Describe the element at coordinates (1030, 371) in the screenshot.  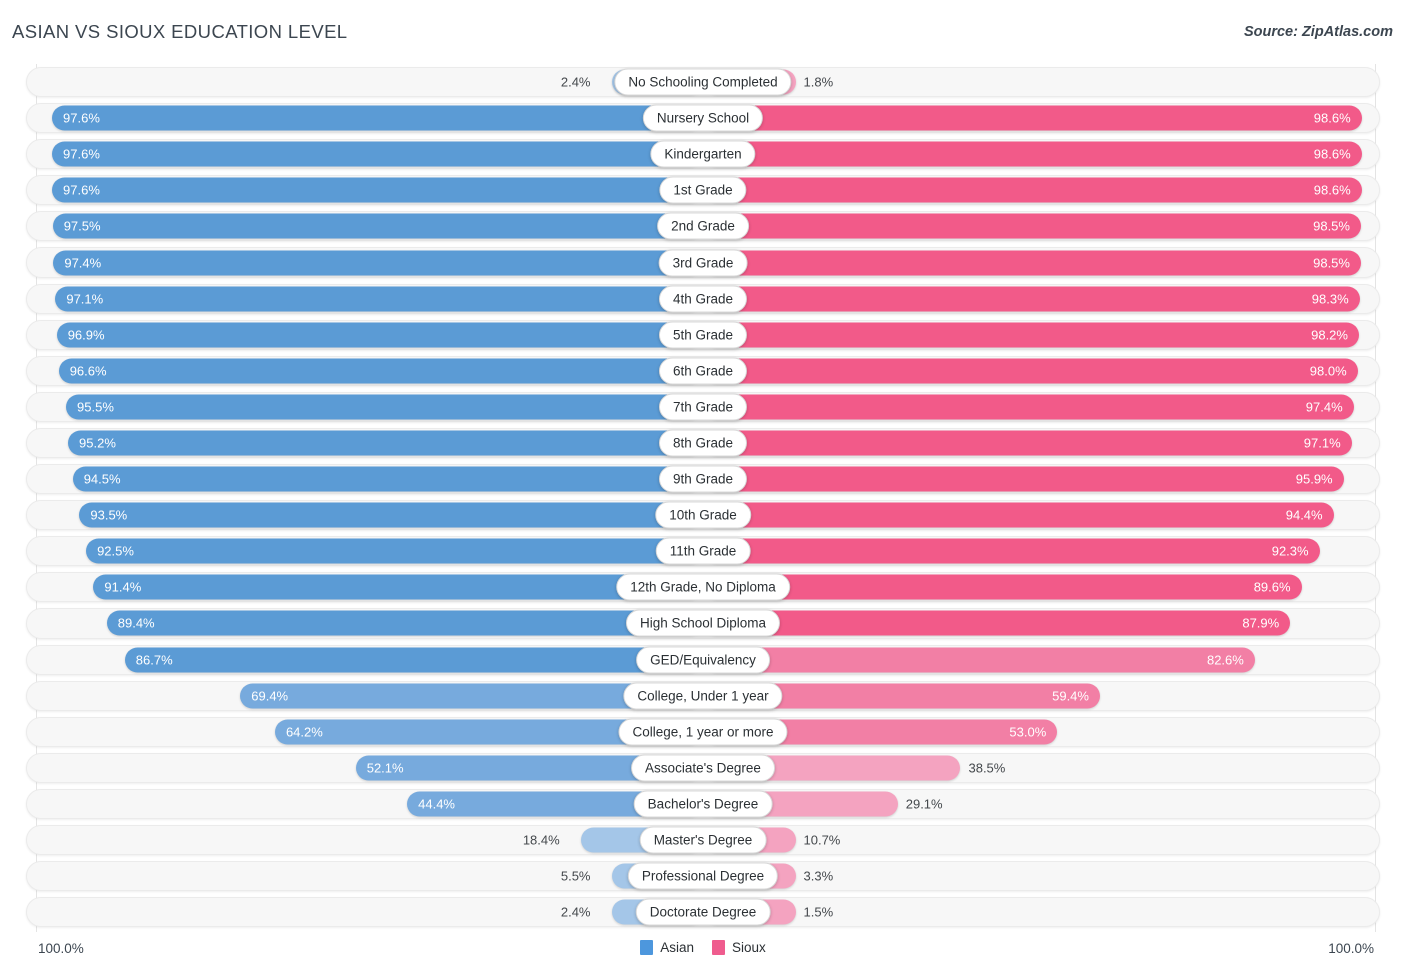
I see `bar-sioux: 98.0%` at that location.